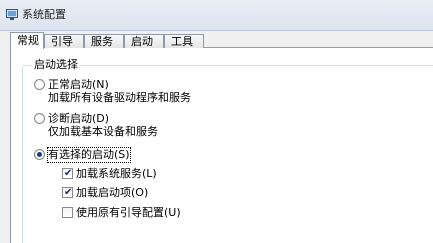  I want to click on tab-tools: 工具, so click(184, 41).